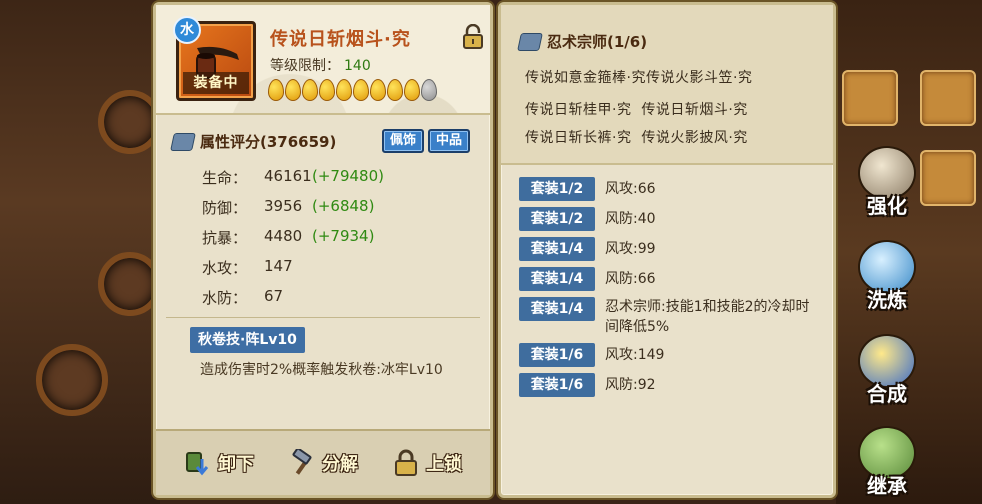 The image size is (982, 504). What do you see at coordinates (630, 219) in the screenshot?
I see `set-effect: 风防:40` at bounding box center [630, 219].